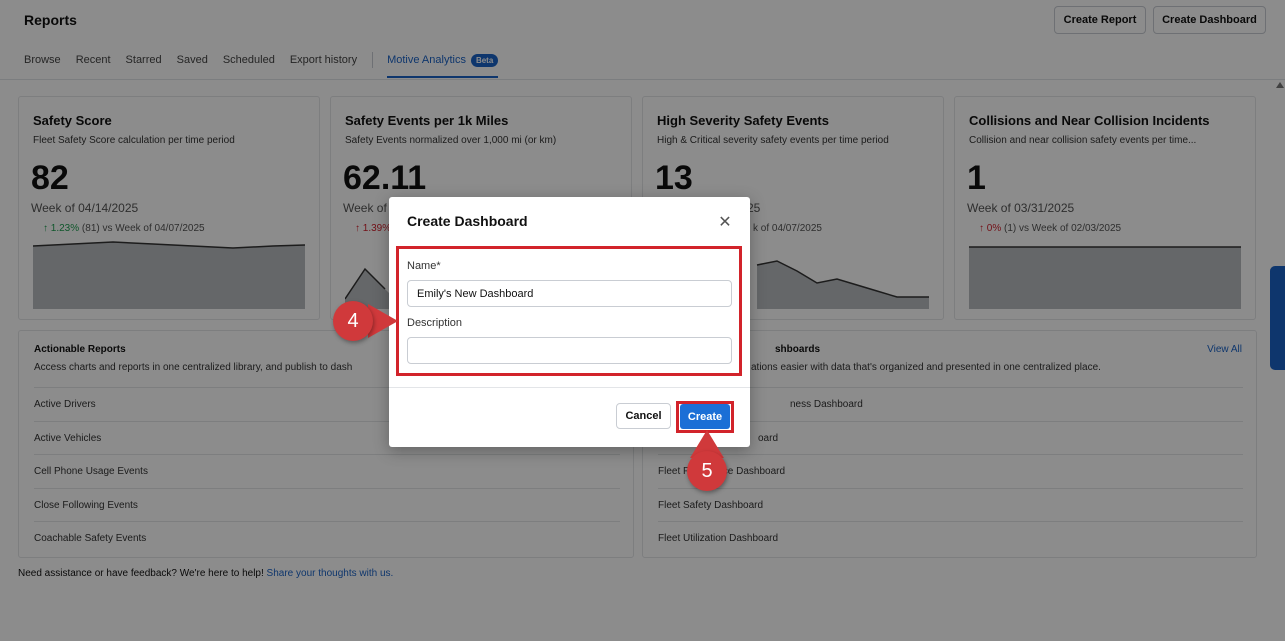  I want to click on step-4-badge: 4, so click(353, 321).